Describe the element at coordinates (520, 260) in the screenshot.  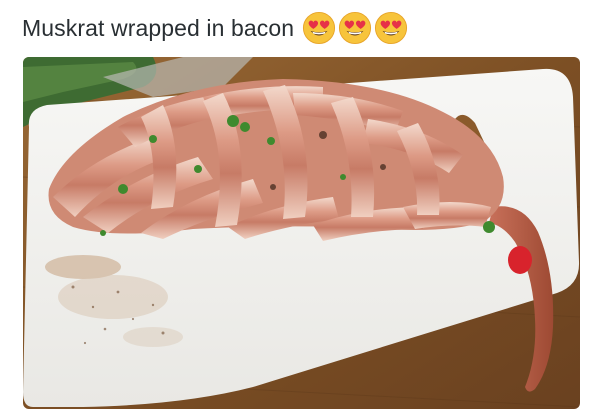
I see `red-cap` at that location.